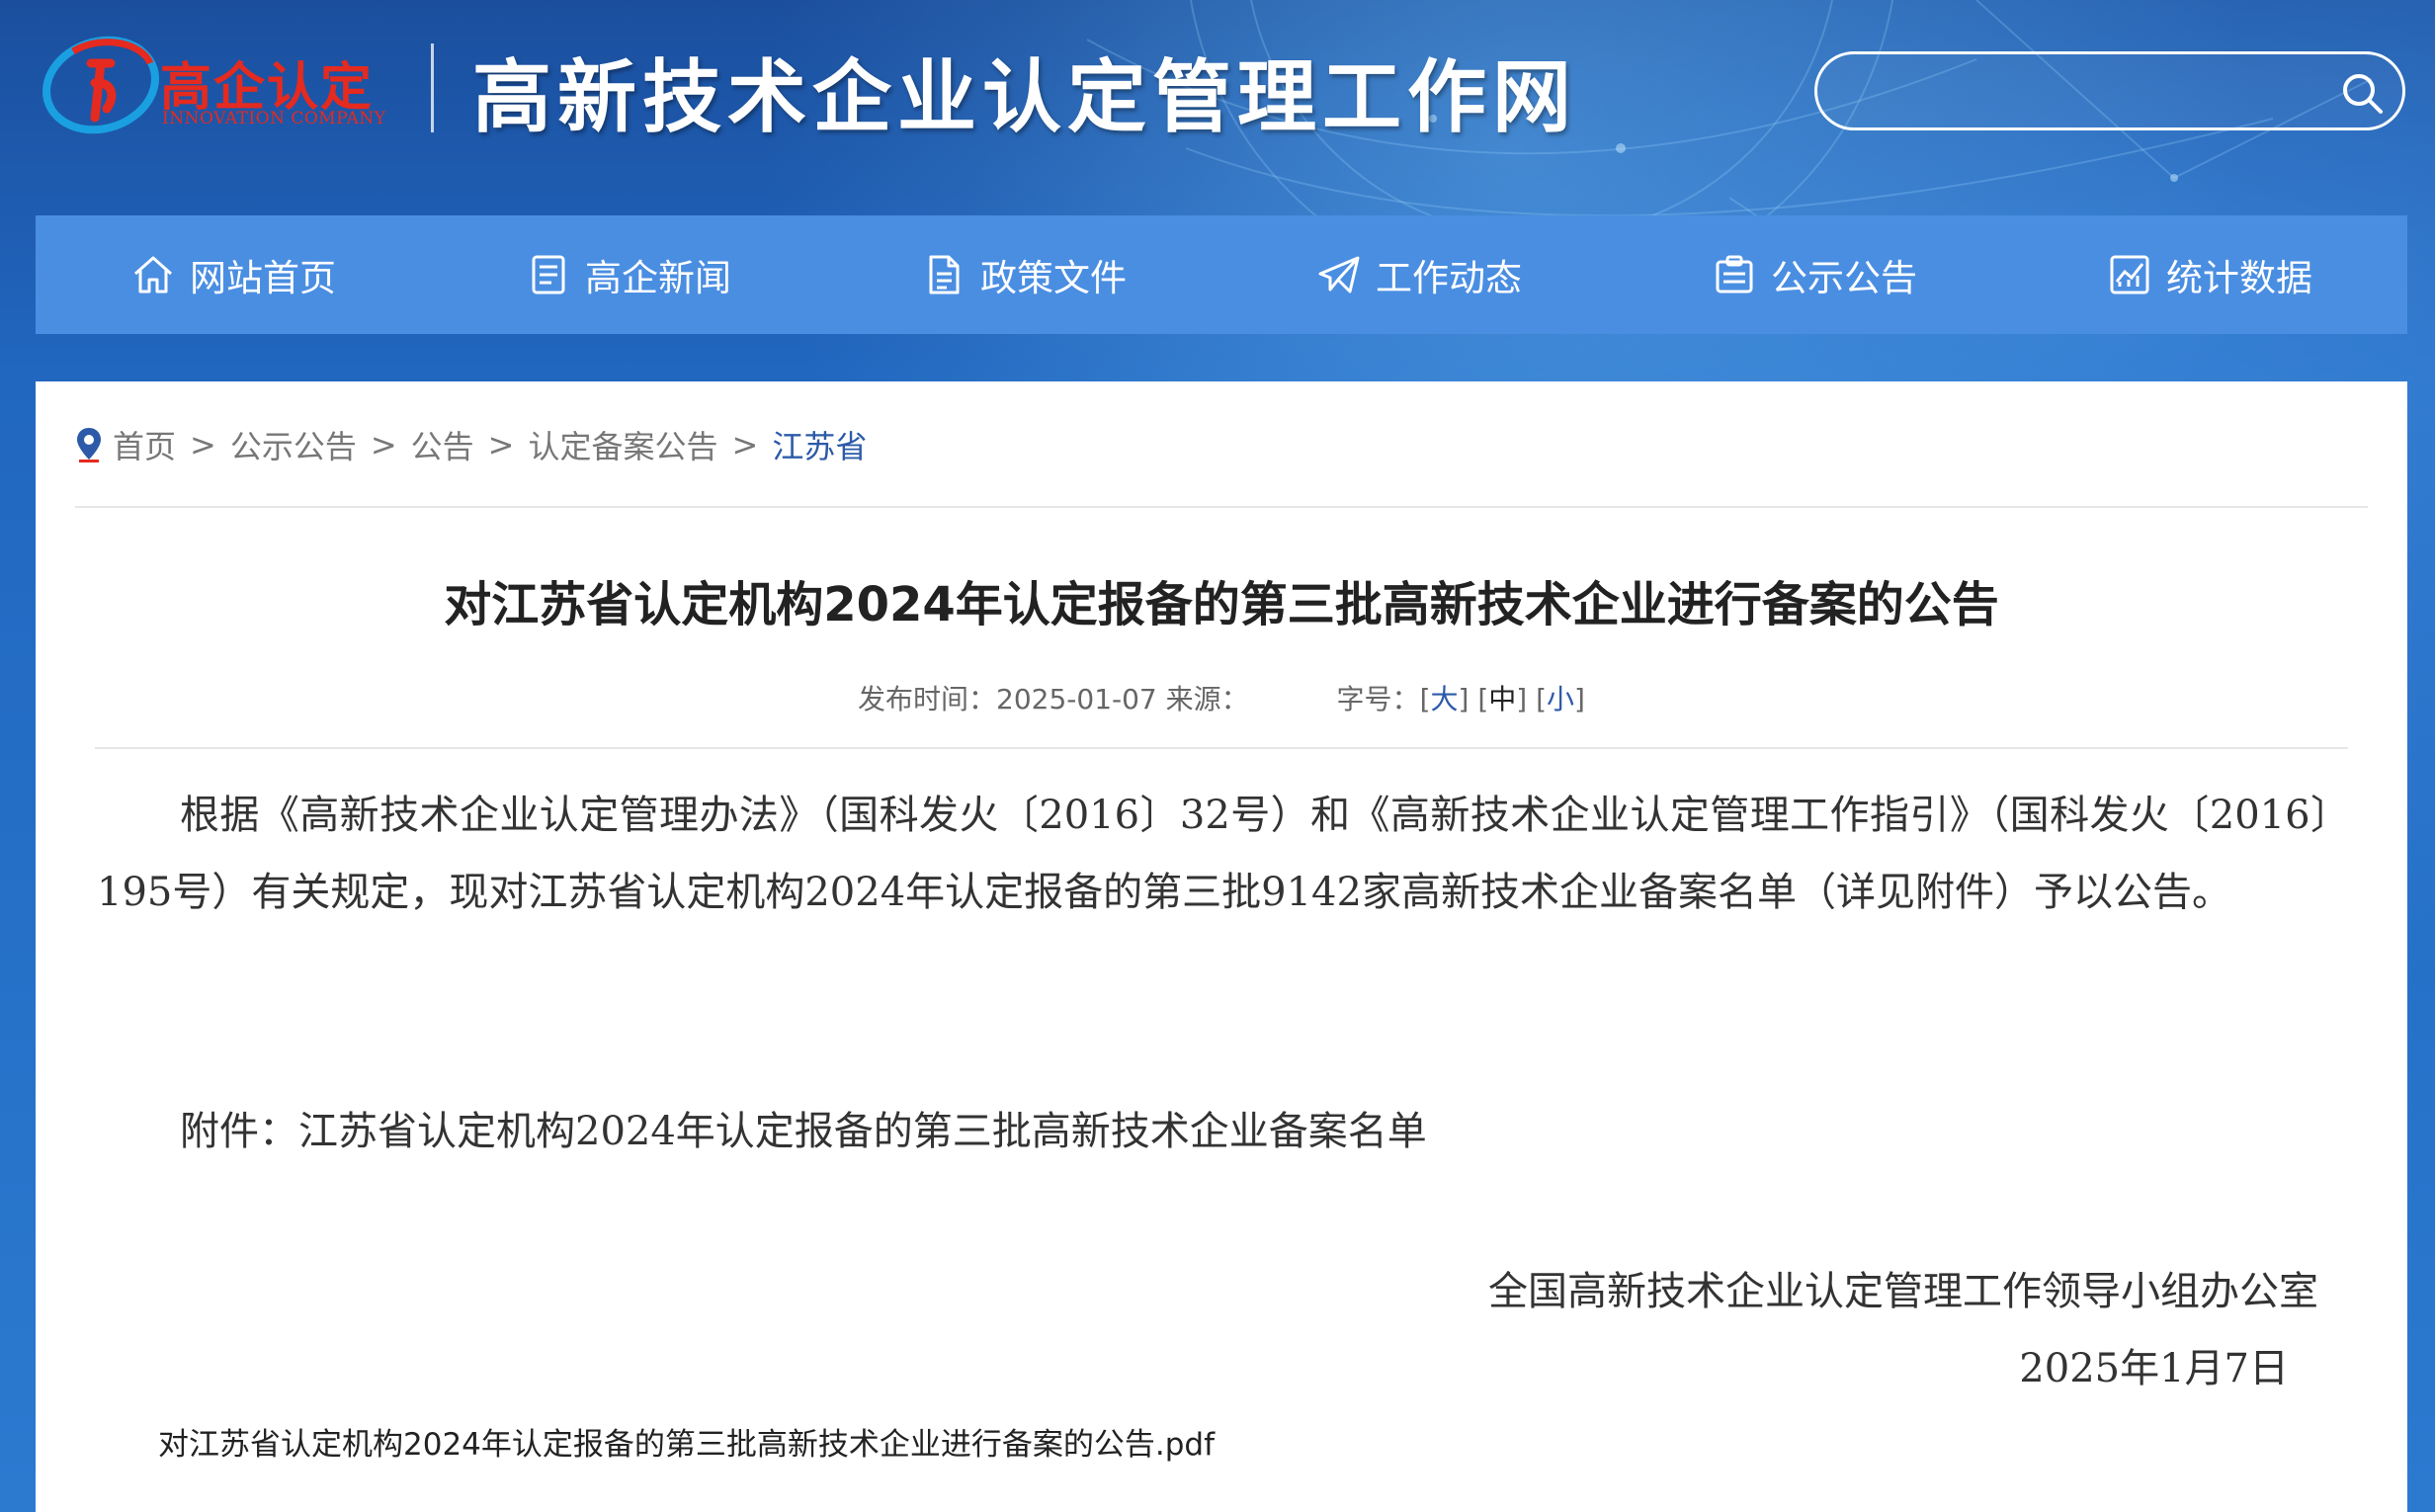  I want to click on nav-item-home: 网站首页, so click(233, 274).